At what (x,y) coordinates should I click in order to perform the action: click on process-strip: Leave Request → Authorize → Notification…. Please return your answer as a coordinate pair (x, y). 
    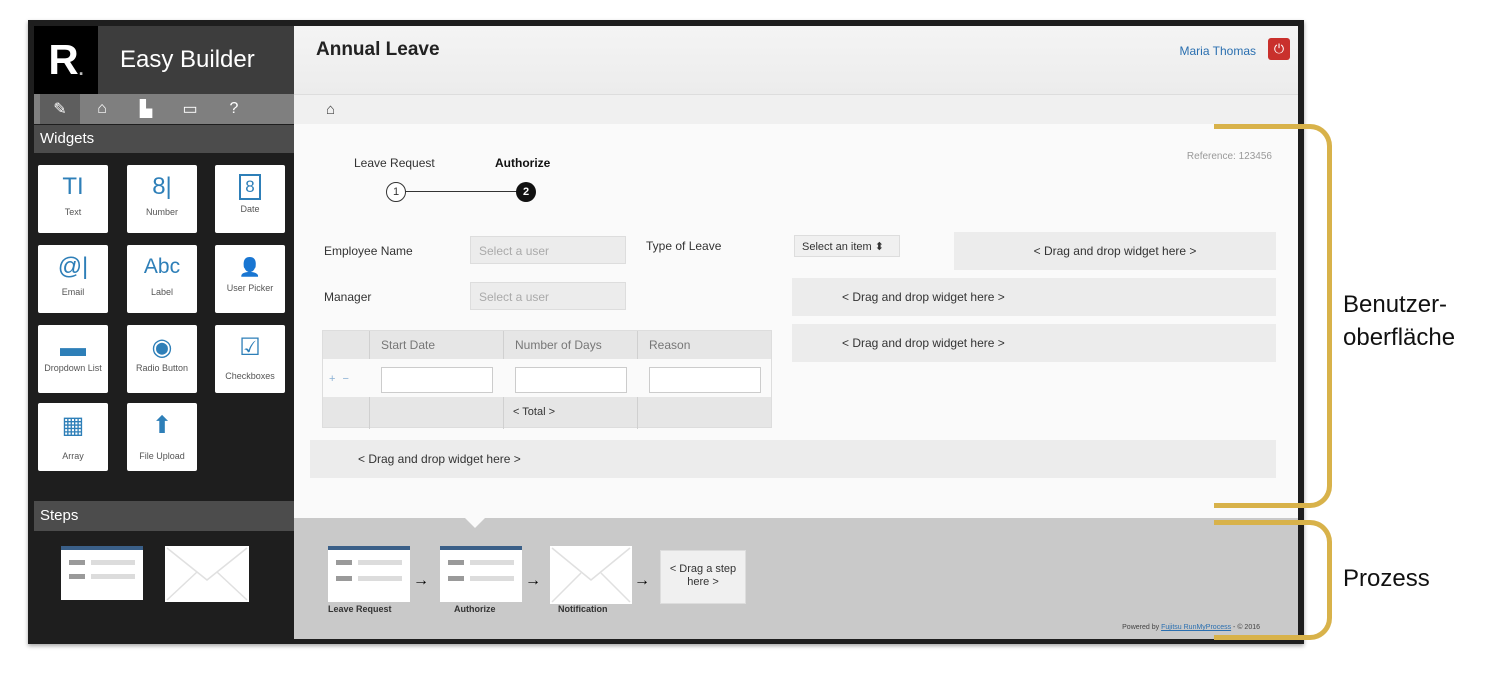
    Looking at the image, I should click on (796, 578).